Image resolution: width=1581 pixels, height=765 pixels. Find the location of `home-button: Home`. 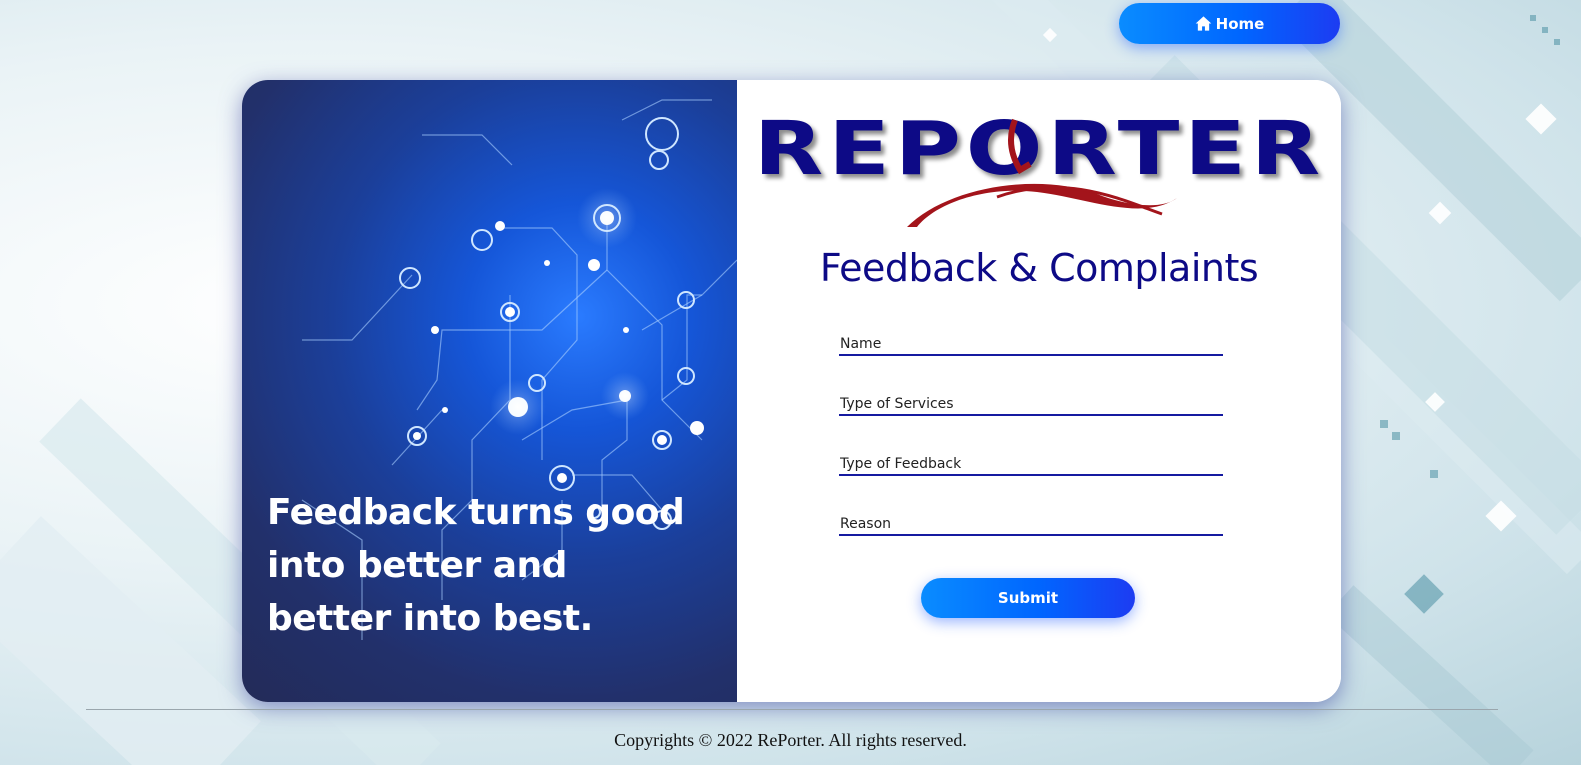

home-button: Home is located at coordinates (1229, 23).